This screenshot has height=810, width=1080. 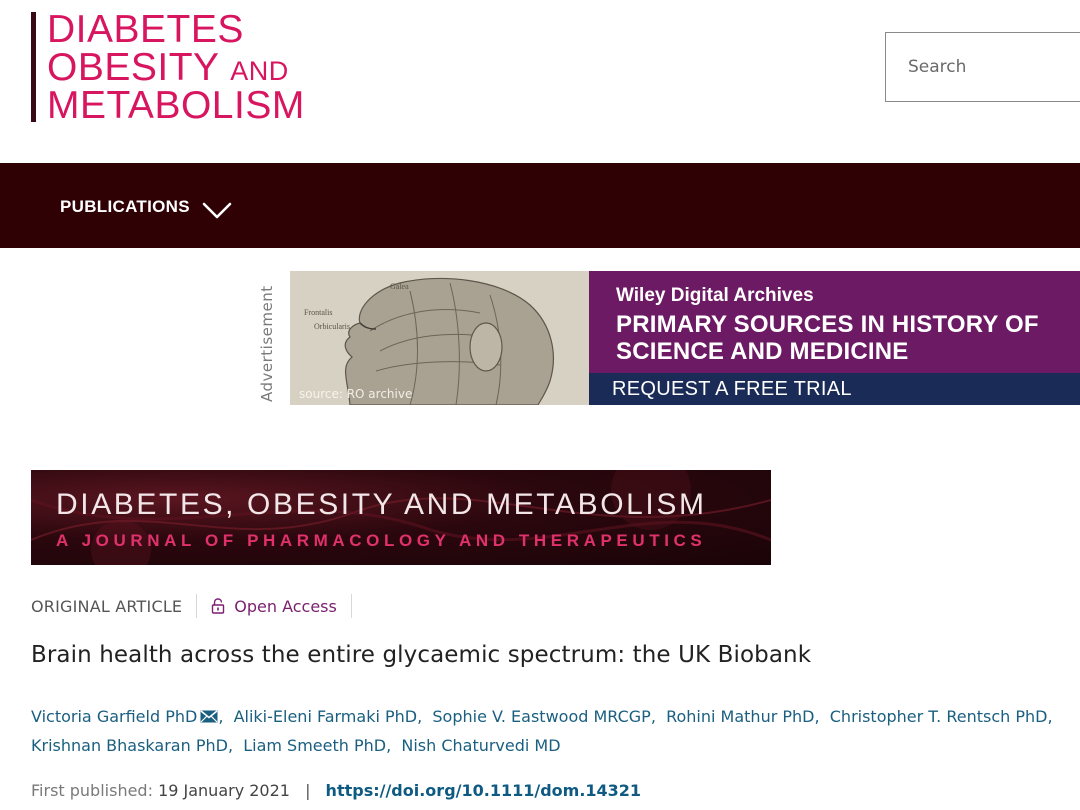 What do you see at coordinates (125, 206) in the screenshot?
I see `publications-label: PUBLICATIONS` at bounding box center [125, 206].